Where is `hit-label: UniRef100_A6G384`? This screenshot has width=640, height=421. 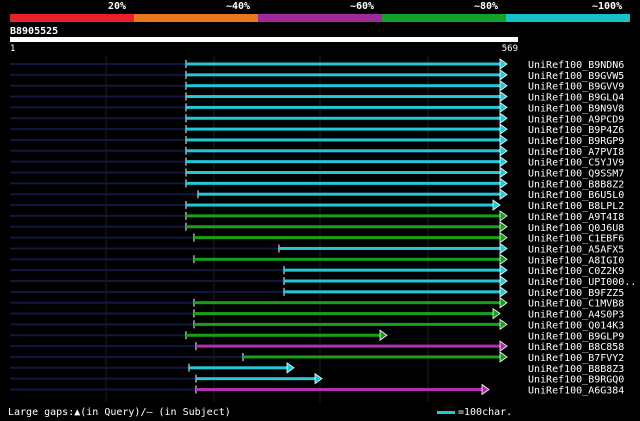 hit-label: UniRef100_A6G384 is located at coordinates (576, 391).